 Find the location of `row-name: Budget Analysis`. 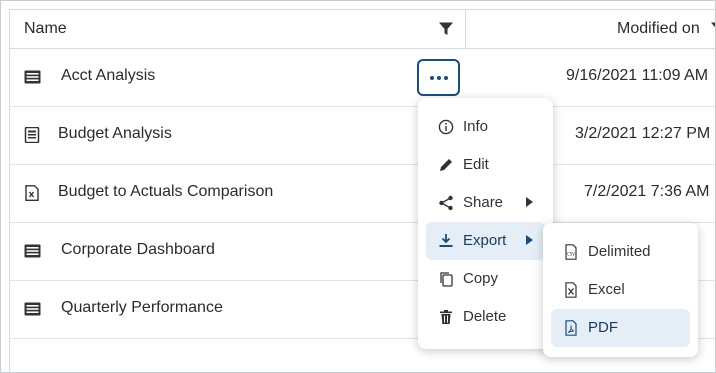

row-name: Budget Analysis is located at coordinates (115, 134).